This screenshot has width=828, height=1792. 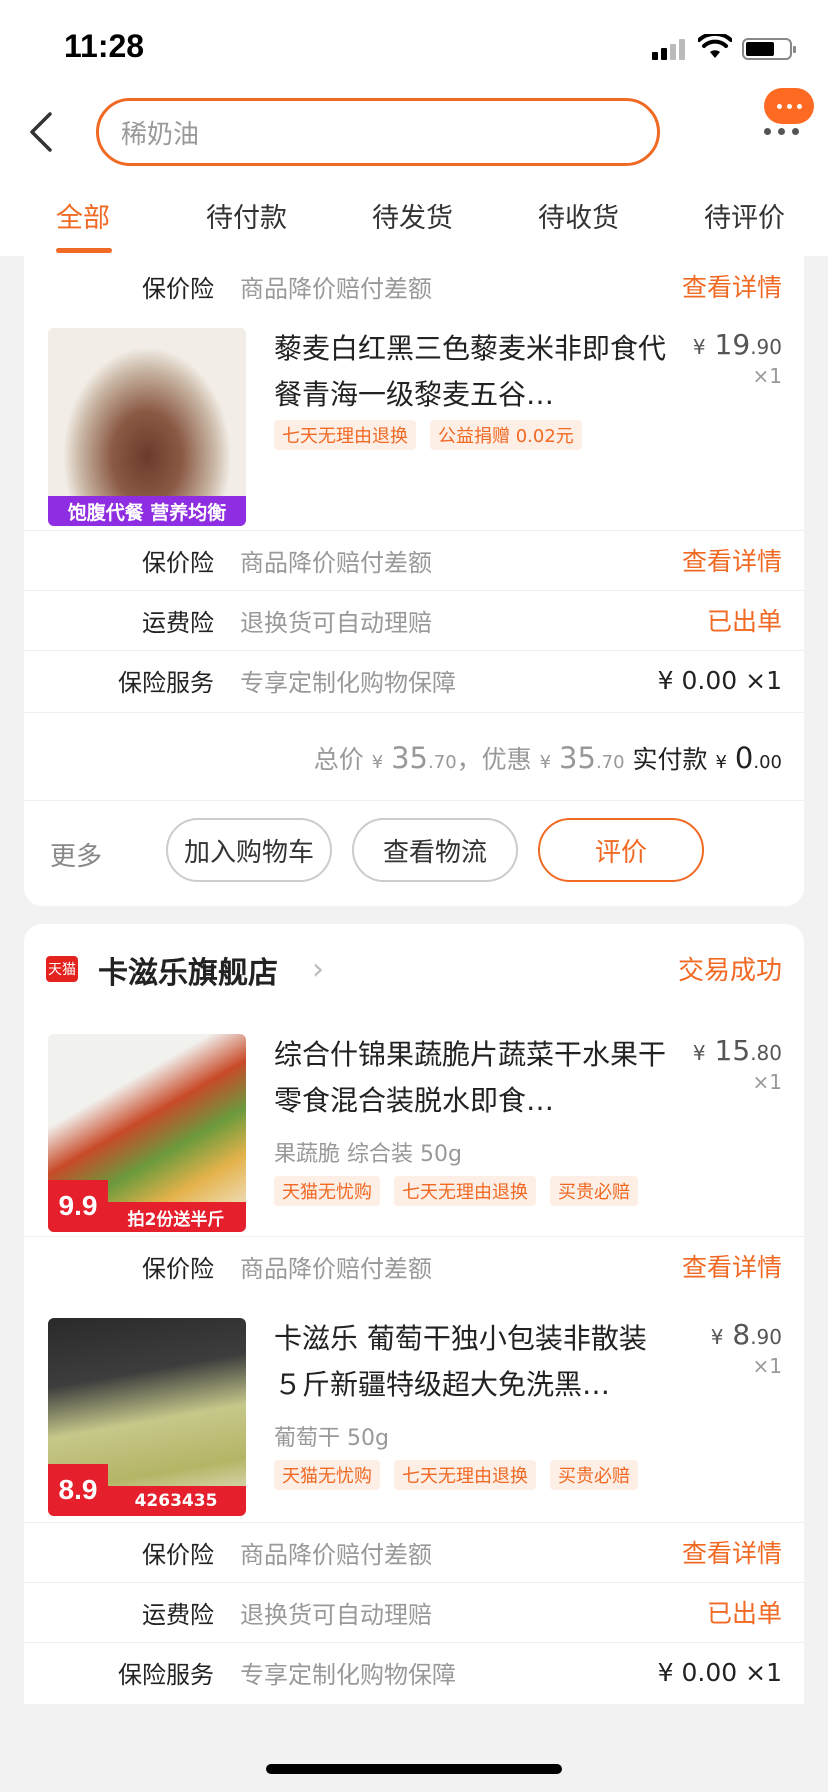 I want to click on tmall-icon: 天猫, so click(x=62, y=969).